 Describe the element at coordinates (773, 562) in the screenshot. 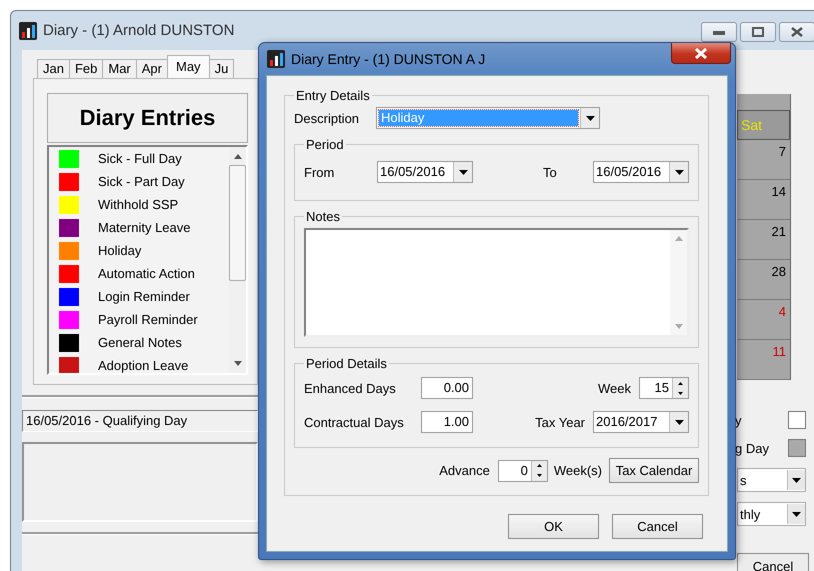

I see `cancel-button: Cancel` at that location.